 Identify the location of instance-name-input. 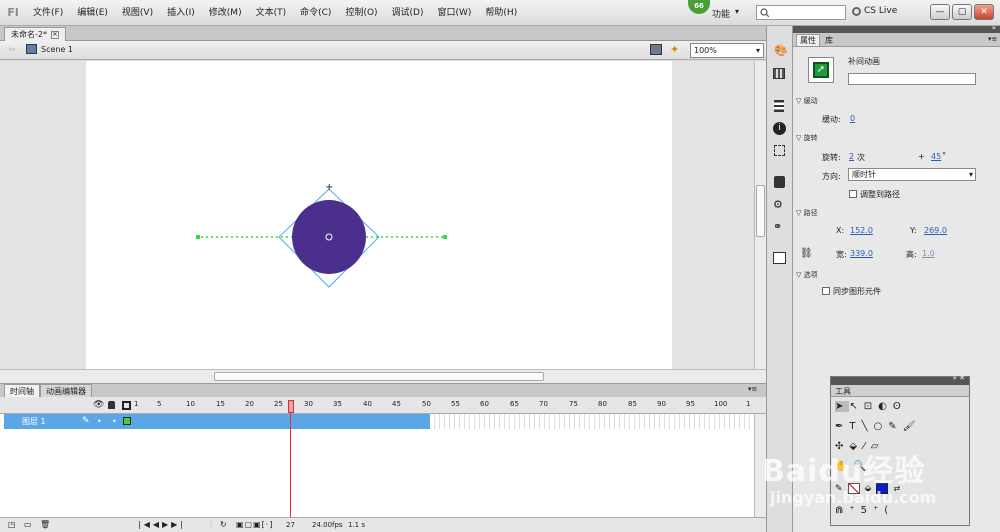
(912, 79).